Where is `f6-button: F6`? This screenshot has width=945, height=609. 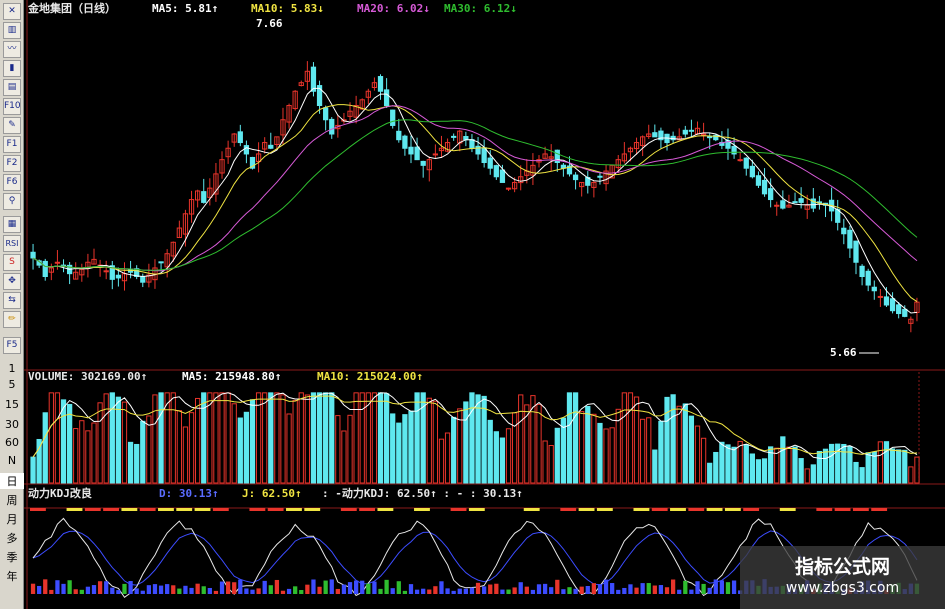 f6-button: F6 is located at coordinates (12, 182).